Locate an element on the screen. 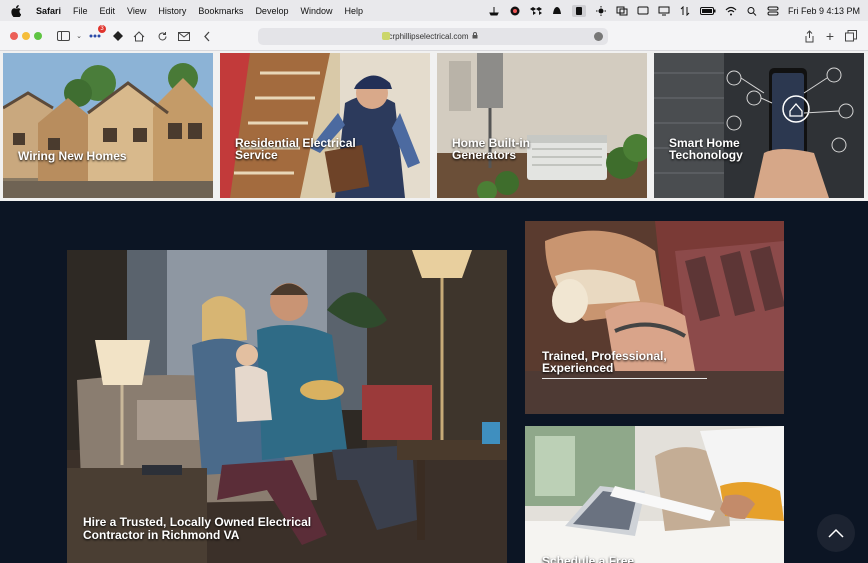  menu-view: View is located at coordinates (136, 11).